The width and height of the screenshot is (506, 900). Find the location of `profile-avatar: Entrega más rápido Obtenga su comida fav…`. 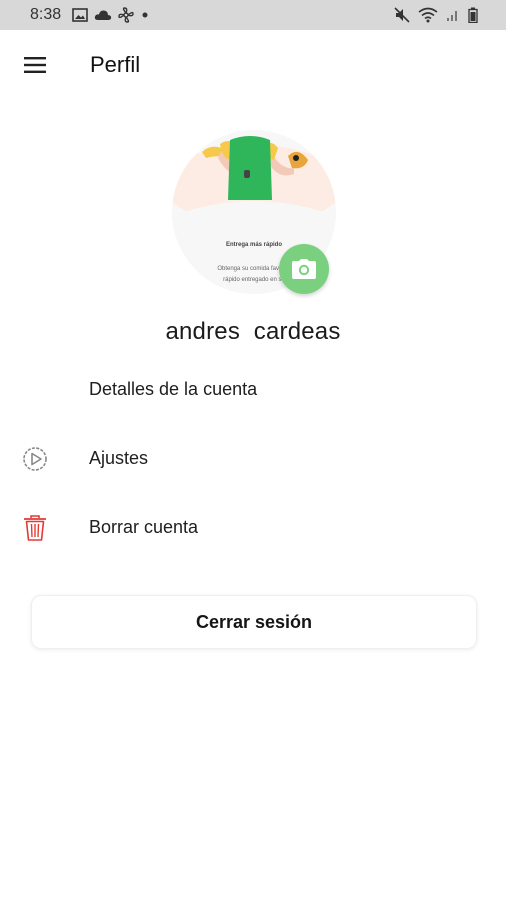

profile-avatar: Entrega más rápido Obtenga su comida fav… is located at coordinates (254, 212).